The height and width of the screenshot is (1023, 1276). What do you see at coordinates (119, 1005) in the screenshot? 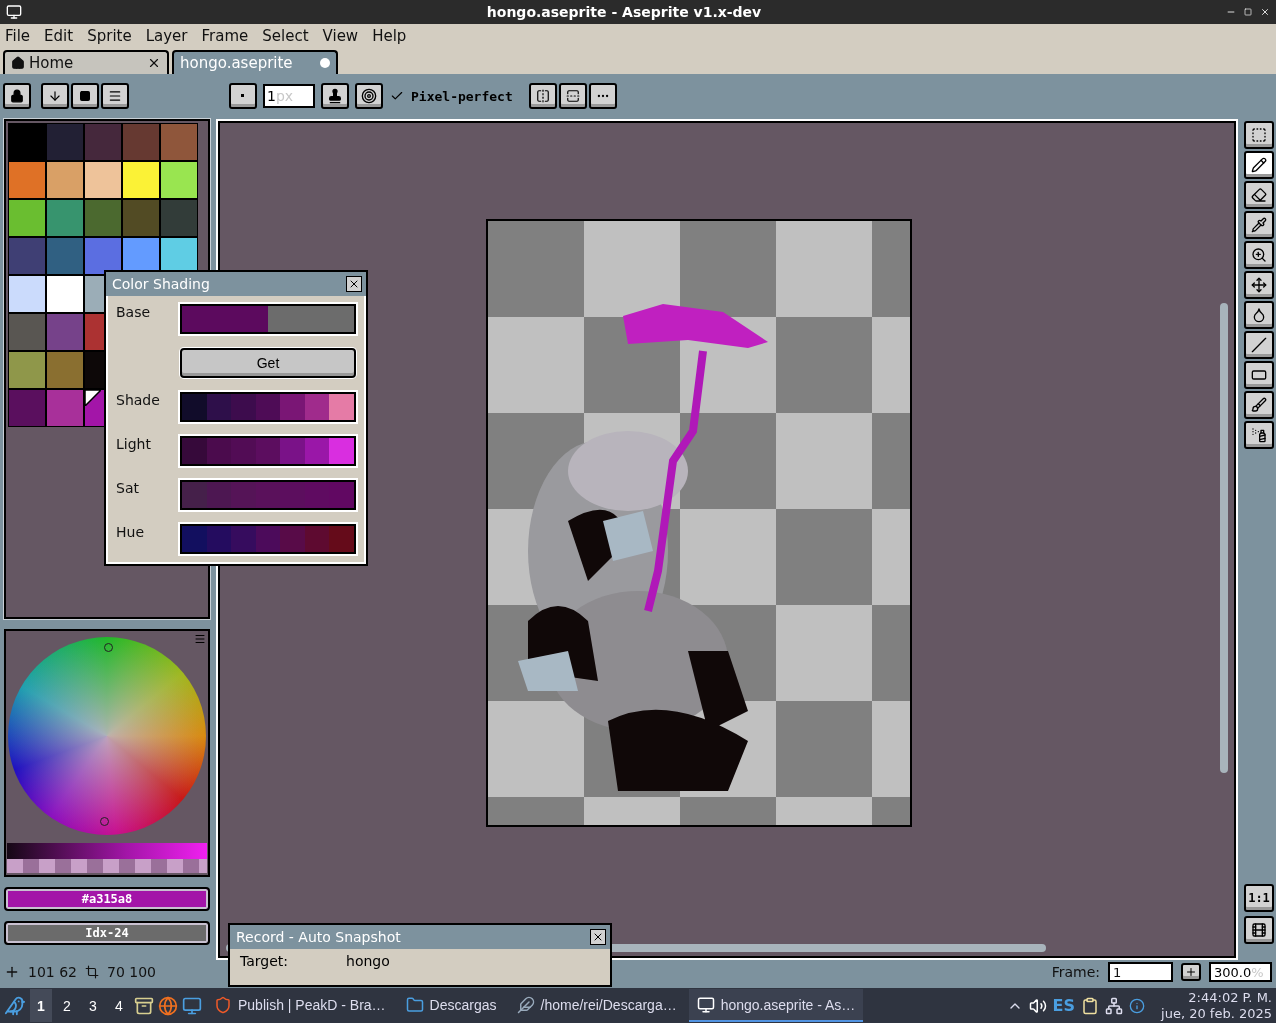
I see `workspace-button: 4` at bounding box center [119, 1005].